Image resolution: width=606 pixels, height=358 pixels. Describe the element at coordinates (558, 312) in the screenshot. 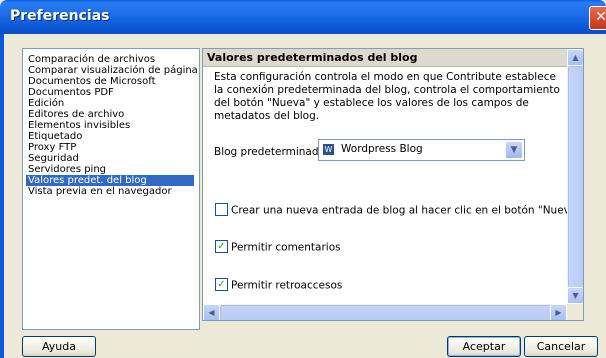

I see `scroll-right-icon: ▶` at that location.